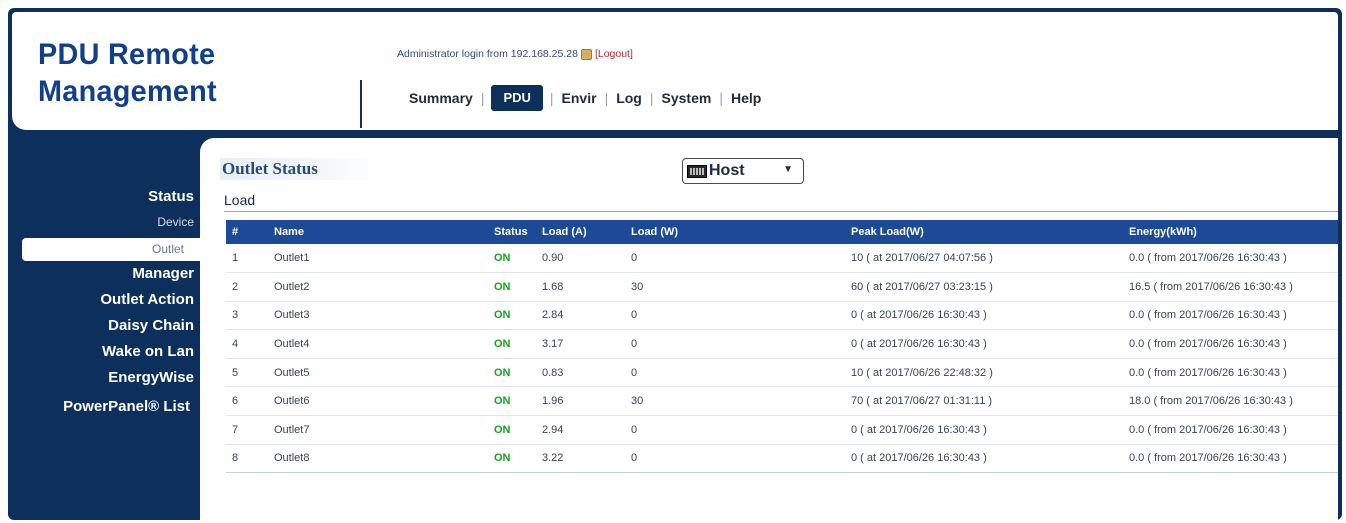 The height and width of the screenshot is (523, 1346). Describe the element at coordinates (361, 104) in the screenshot. I see `header-divider` at that location.